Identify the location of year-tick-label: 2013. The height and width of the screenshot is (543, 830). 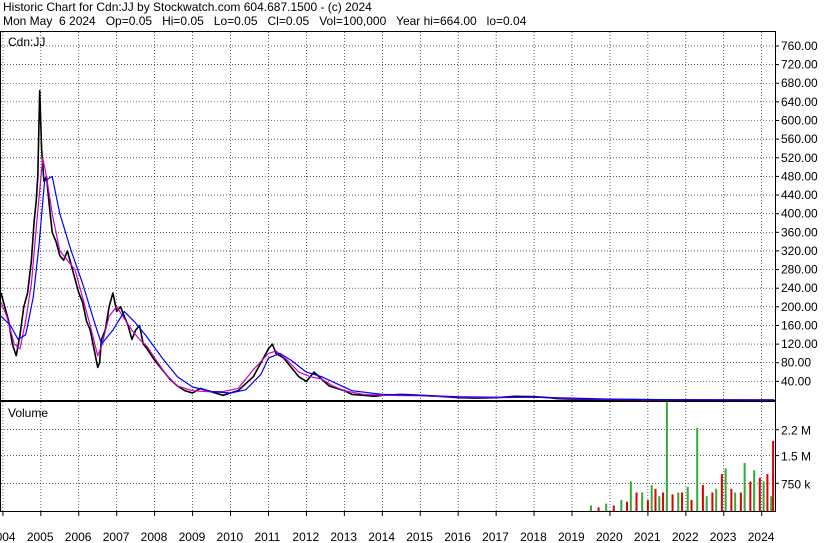
(343, 536).